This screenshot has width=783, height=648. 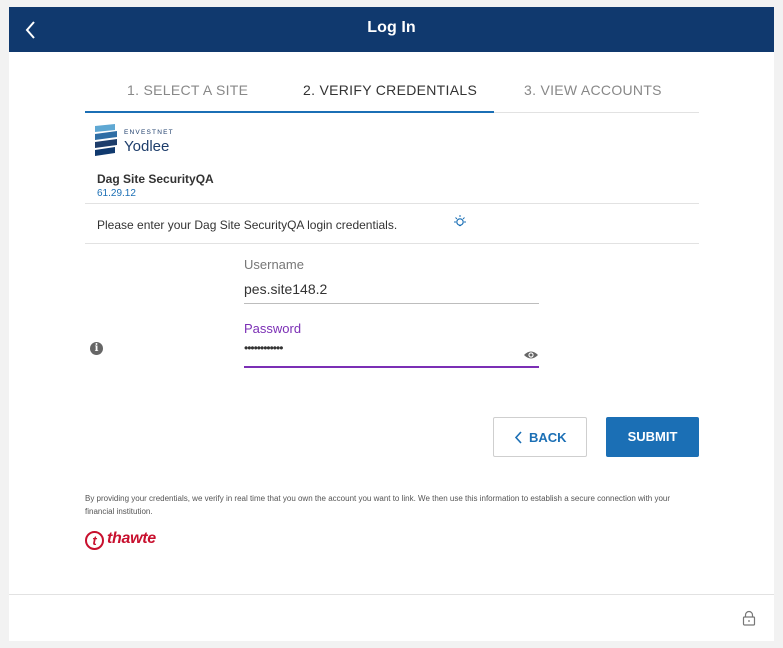 I want to click on step-select-a-site: 1. SELECT A SITE, so click(x=187, y=90).